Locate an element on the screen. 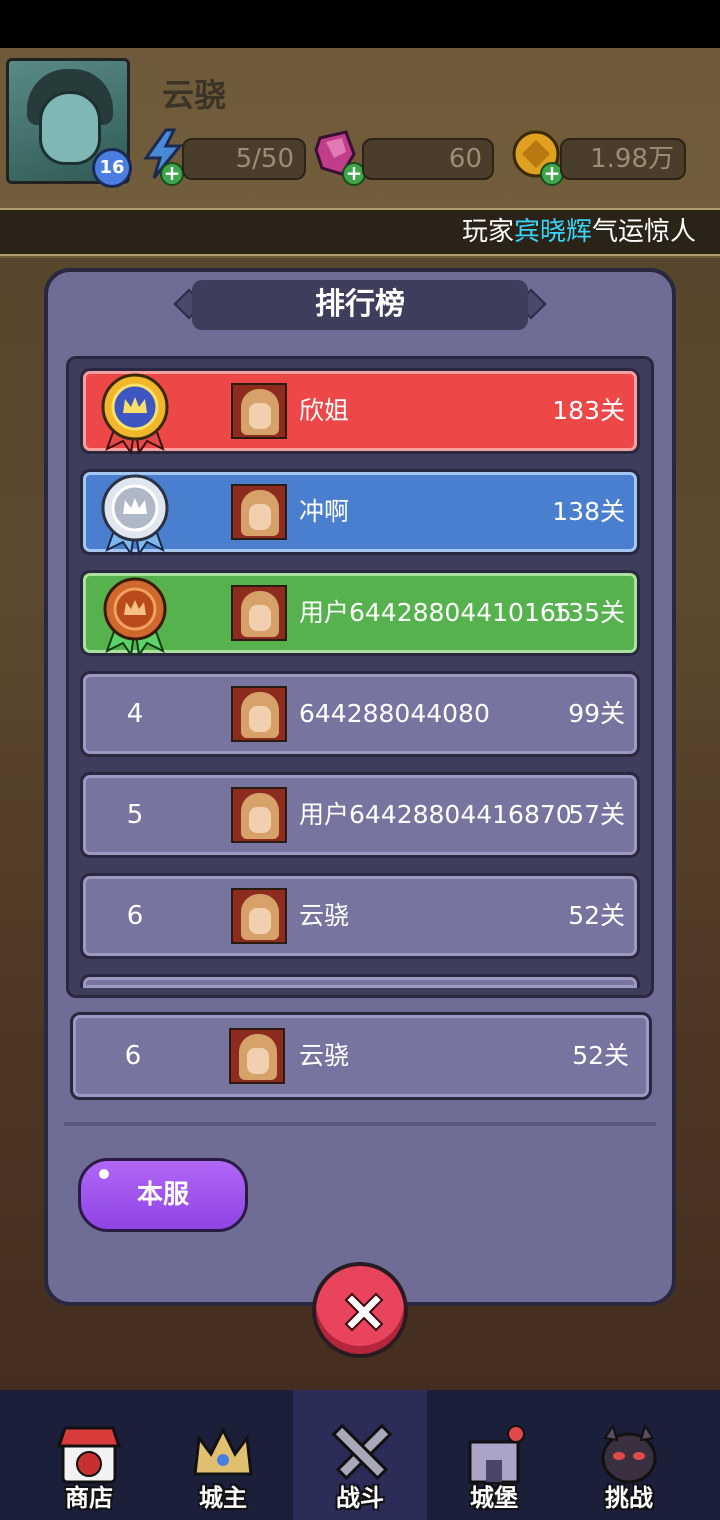 The width and height of the screenshot is (720, 1520). my-rank-row: 6 云骁 52关 is located at coordinates (361, 1056).